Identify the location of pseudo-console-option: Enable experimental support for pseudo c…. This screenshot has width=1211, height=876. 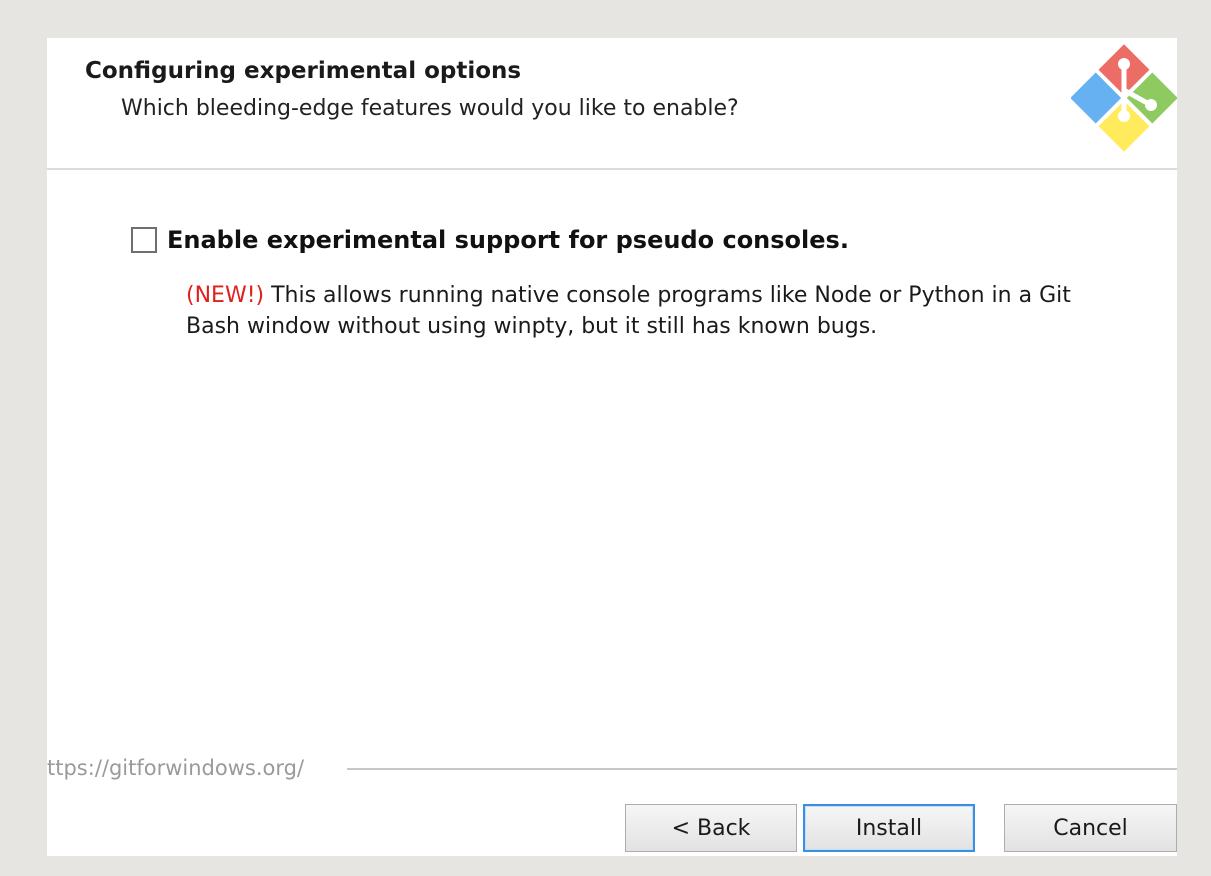
(490, 240).